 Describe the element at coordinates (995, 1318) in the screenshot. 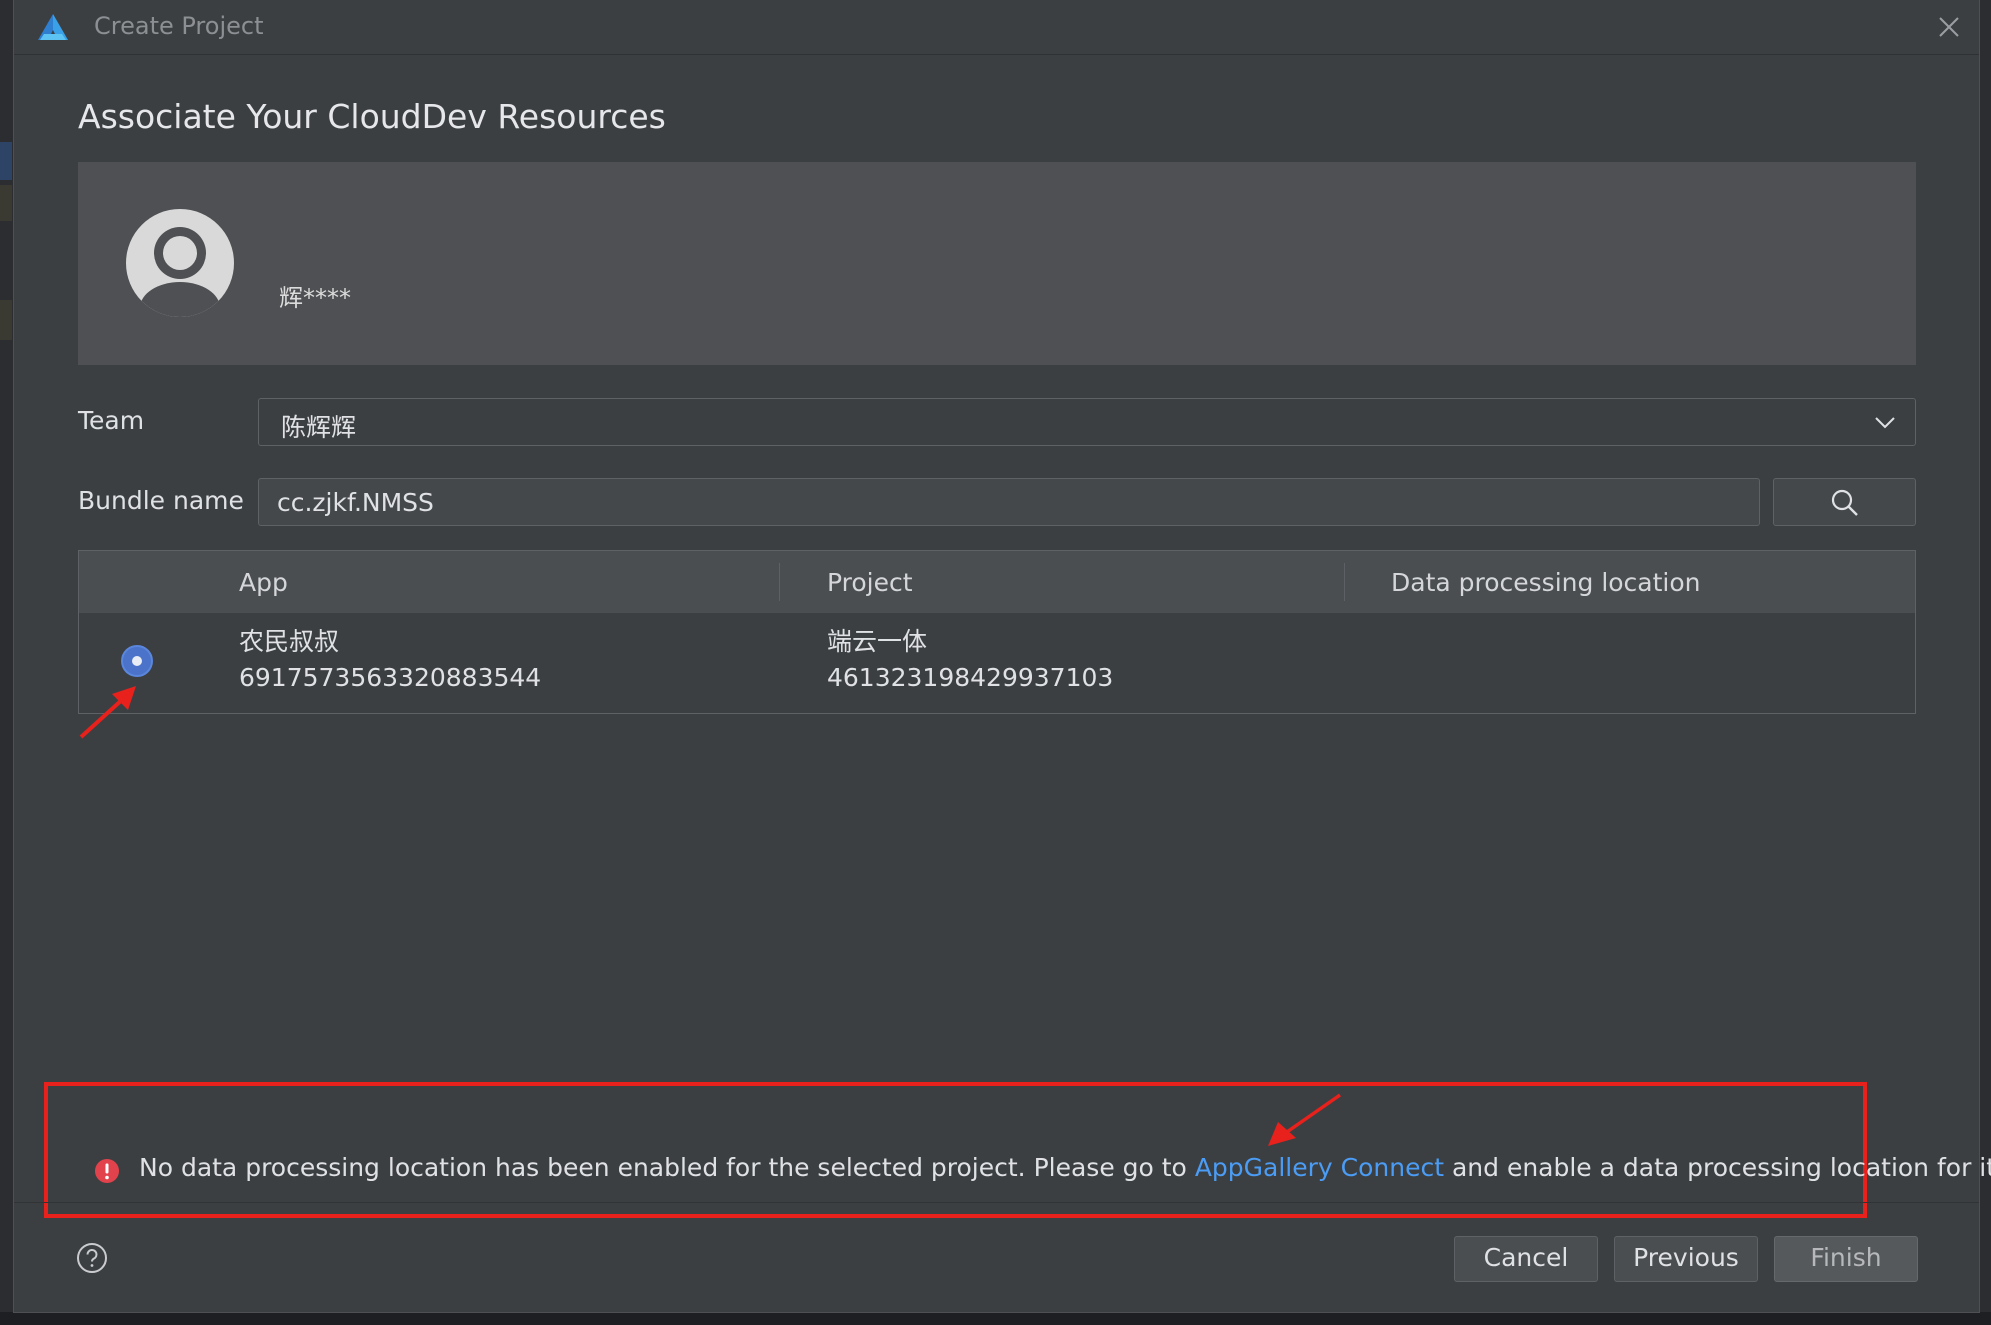

I see `background-ide-bottom` at that location.